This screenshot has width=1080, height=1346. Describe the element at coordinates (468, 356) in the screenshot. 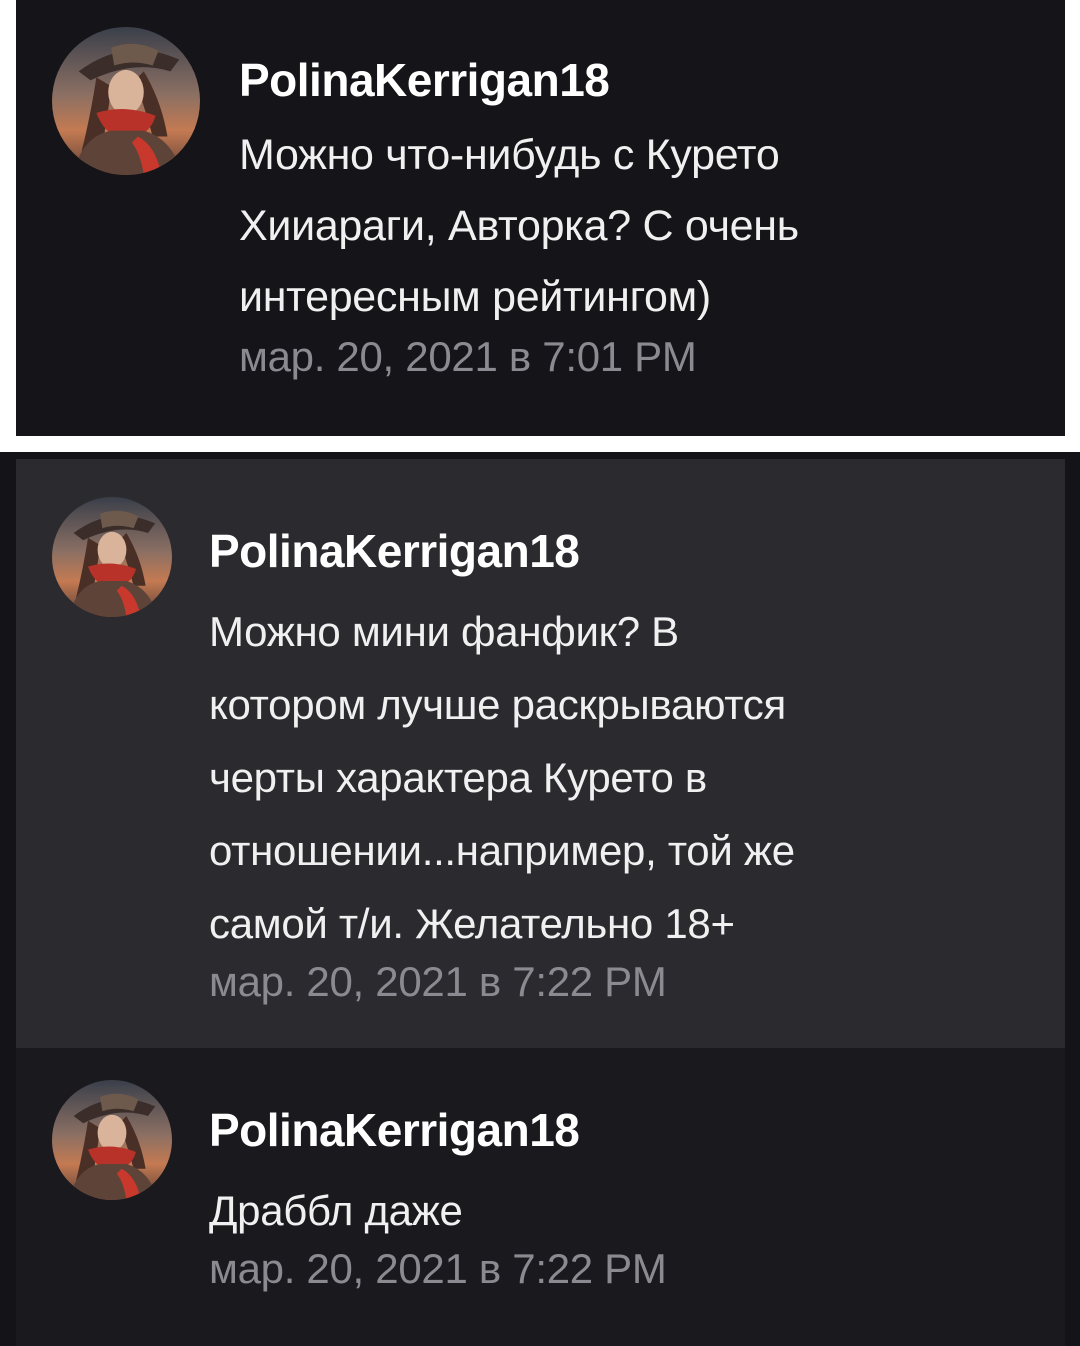

I see `comment-timestamp: мар. 20, 2021 в 7:01 PM` at that location.